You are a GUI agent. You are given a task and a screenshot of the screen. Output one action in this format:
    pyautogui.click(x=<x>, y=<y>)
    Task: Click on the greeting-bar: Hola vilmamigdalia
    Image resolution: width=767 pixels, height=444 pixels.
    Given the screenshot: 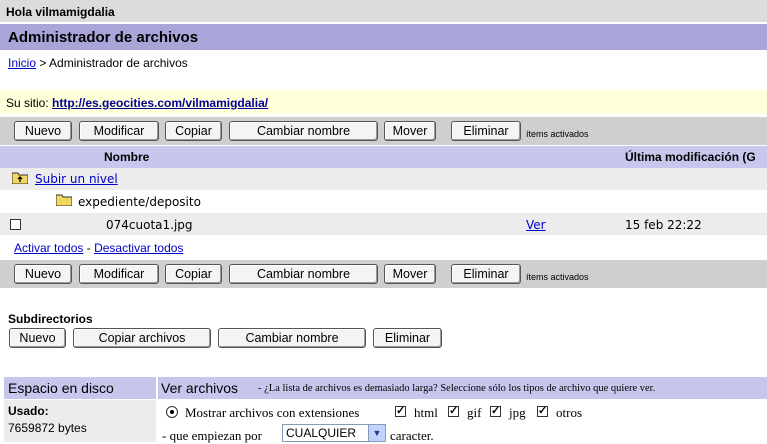 What is the action you would take?
    pyautogui.click(x=383, y=11)
    